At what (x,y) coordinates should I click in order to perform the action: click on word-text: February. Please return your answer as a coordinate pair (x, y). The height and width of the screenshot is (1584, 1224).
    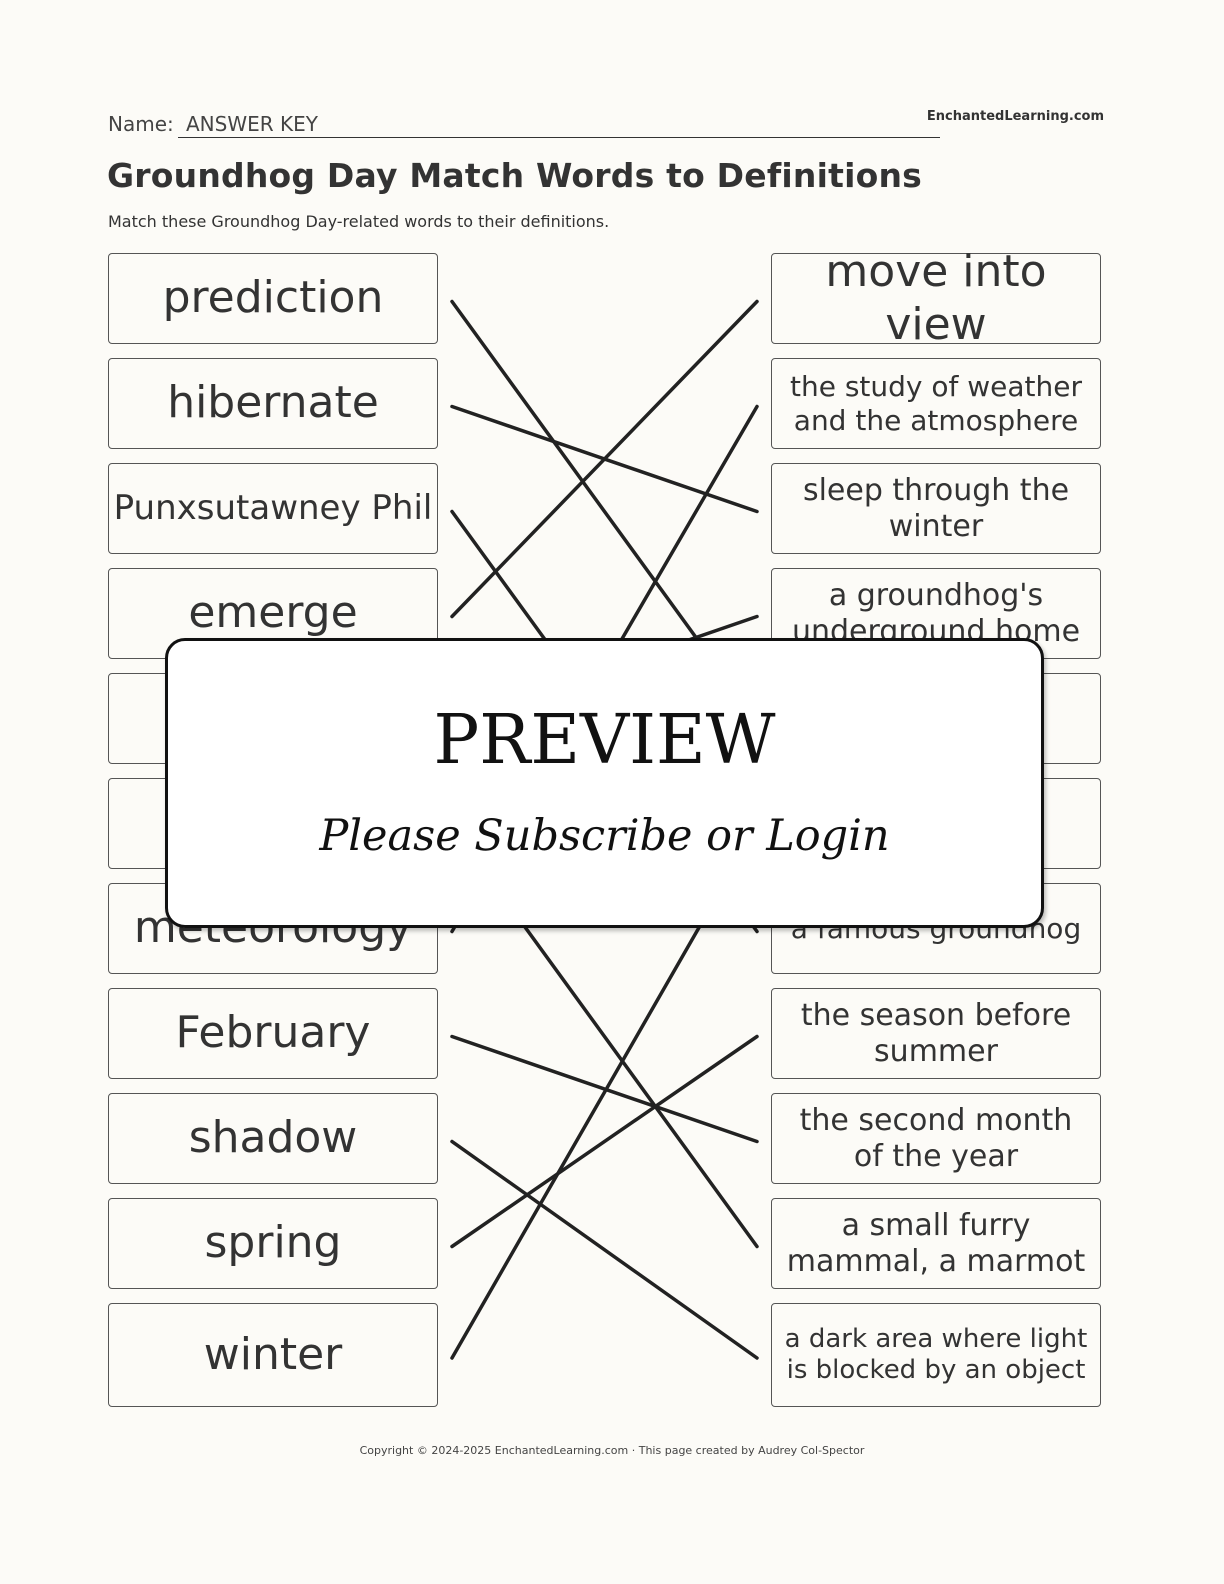
    Looking at the image, I should click on (273, 1033).